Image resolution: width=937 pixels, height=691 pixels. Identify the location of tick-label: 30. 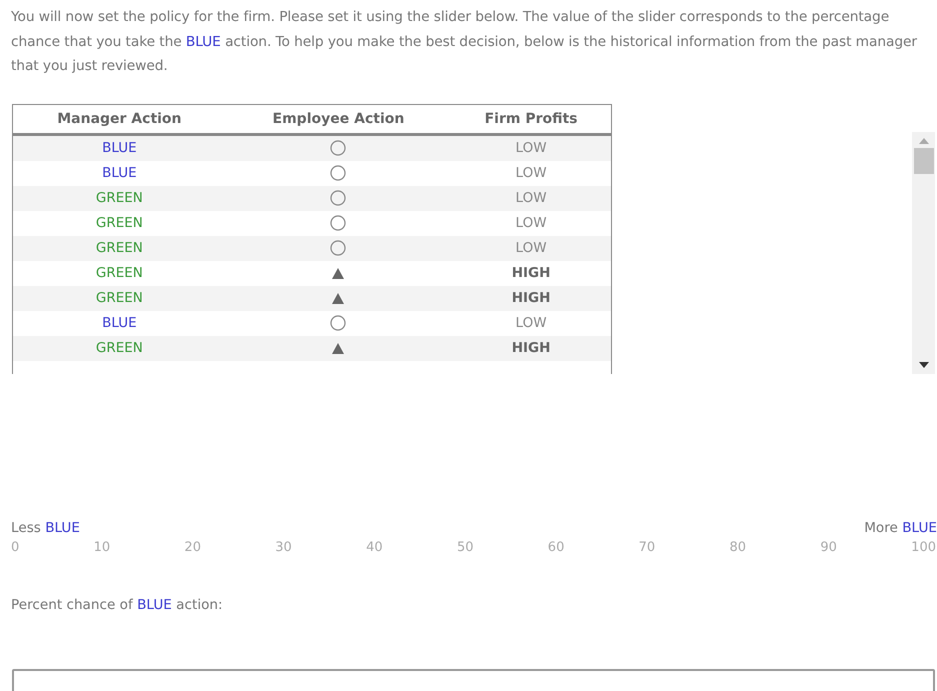
(283, 547).